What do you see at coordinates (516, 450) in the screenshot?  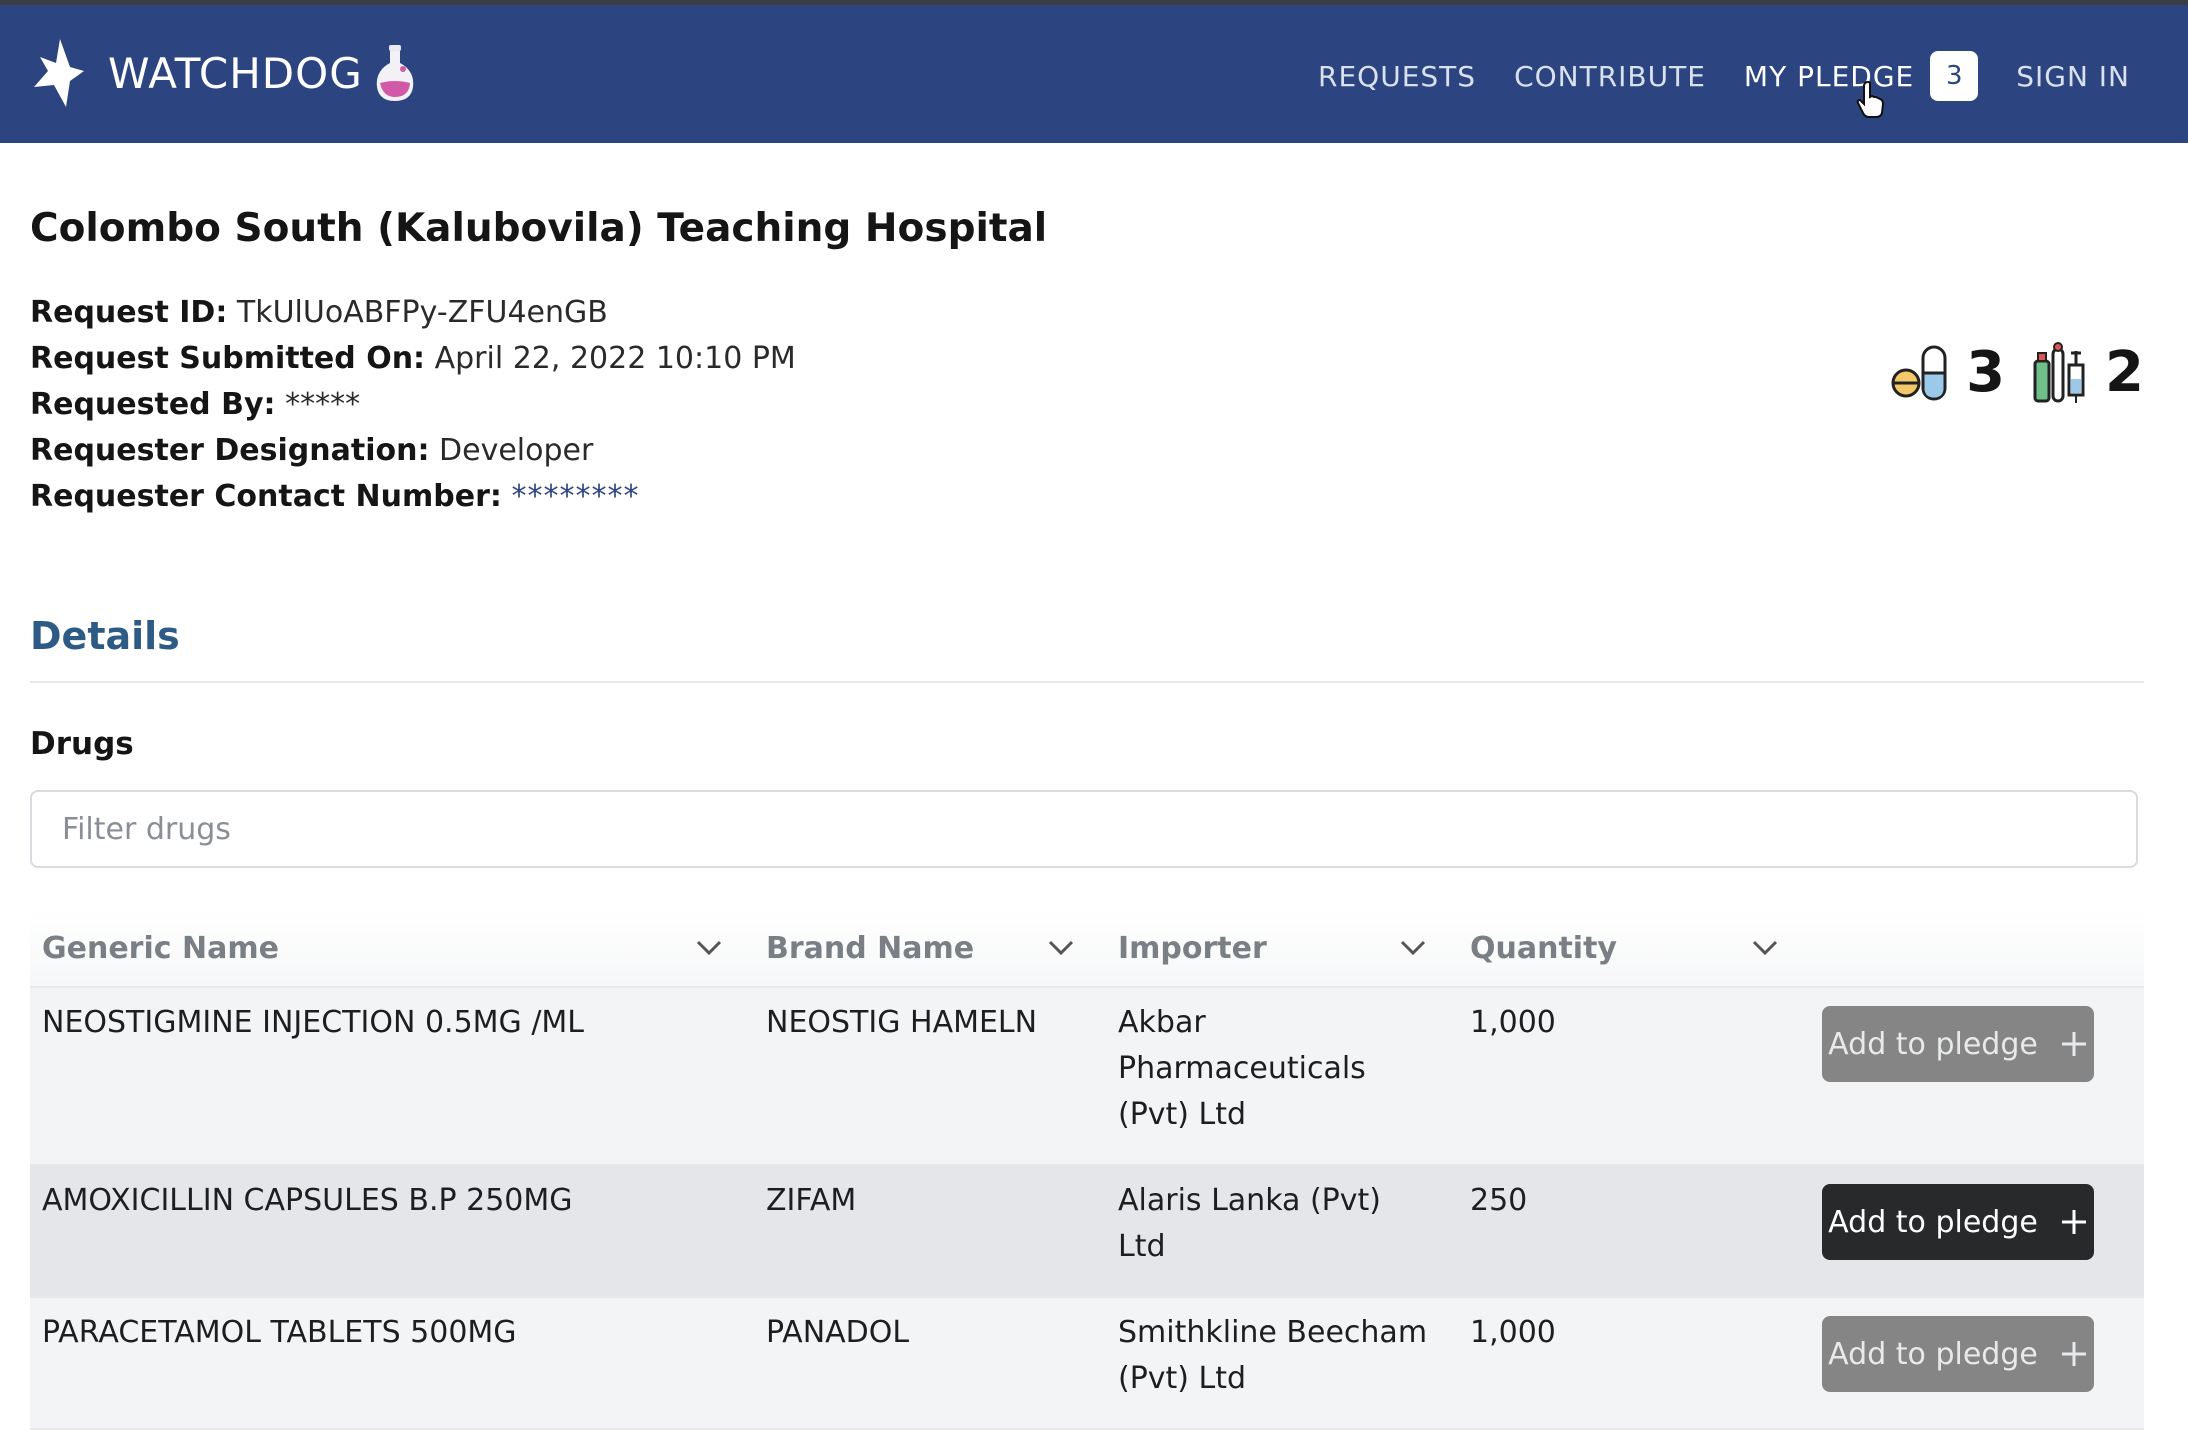 I see `designation-value: Developer` at bounding box center [516, 450].